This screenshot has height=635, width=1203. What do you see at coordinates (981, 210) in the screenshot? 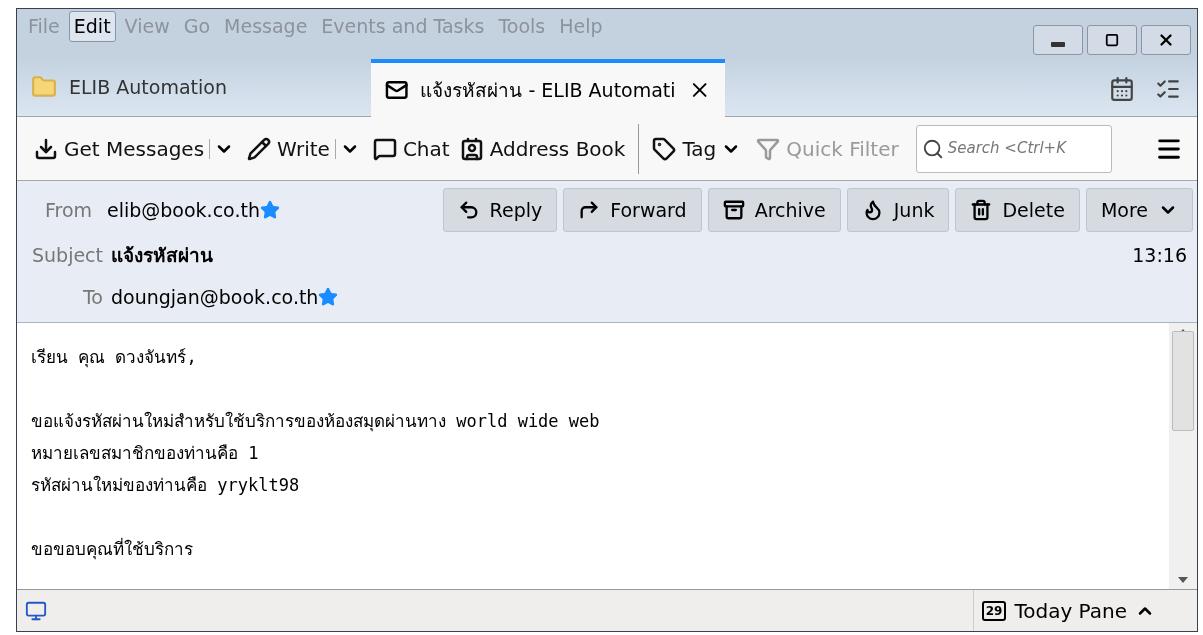
I see `delete-icon` at bounding box center [981, 210].